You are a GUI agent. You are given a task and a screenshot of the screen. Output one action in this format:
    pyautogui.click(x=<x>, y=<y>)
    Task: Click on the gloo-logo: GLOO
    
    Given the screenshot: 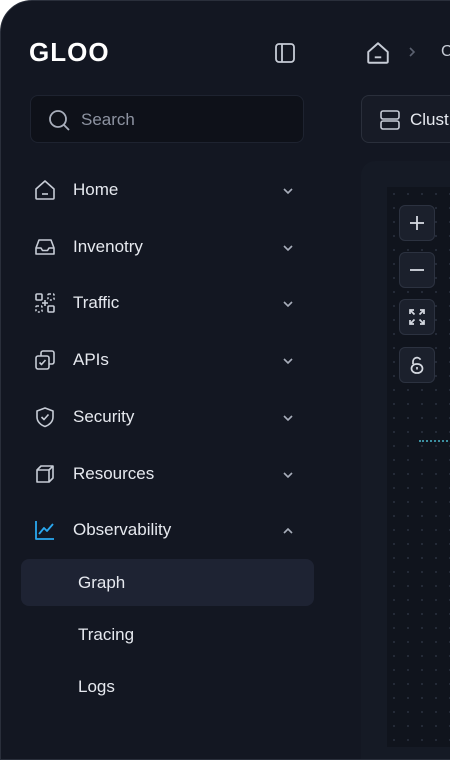 What is the action you would take?
    pyautogui.click(x=69, y=51)
    